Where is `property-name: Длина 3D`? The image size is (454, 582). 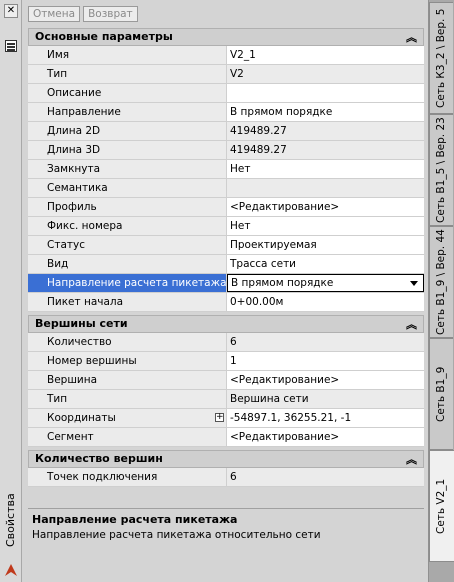 property-name: Длина 3D is located at coordinates (127, 150).